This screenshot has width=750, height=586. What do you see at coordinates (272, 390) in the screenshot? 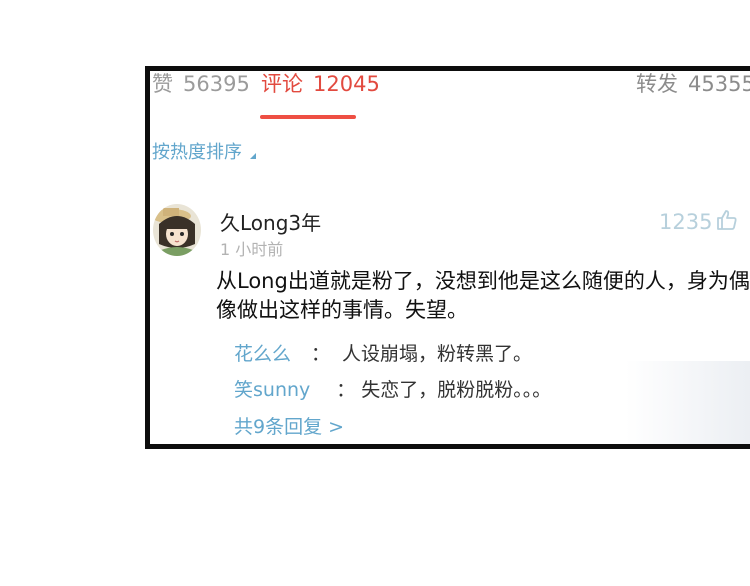
I see `reply-author: 笑sunny` at bounding box center [272, 390].